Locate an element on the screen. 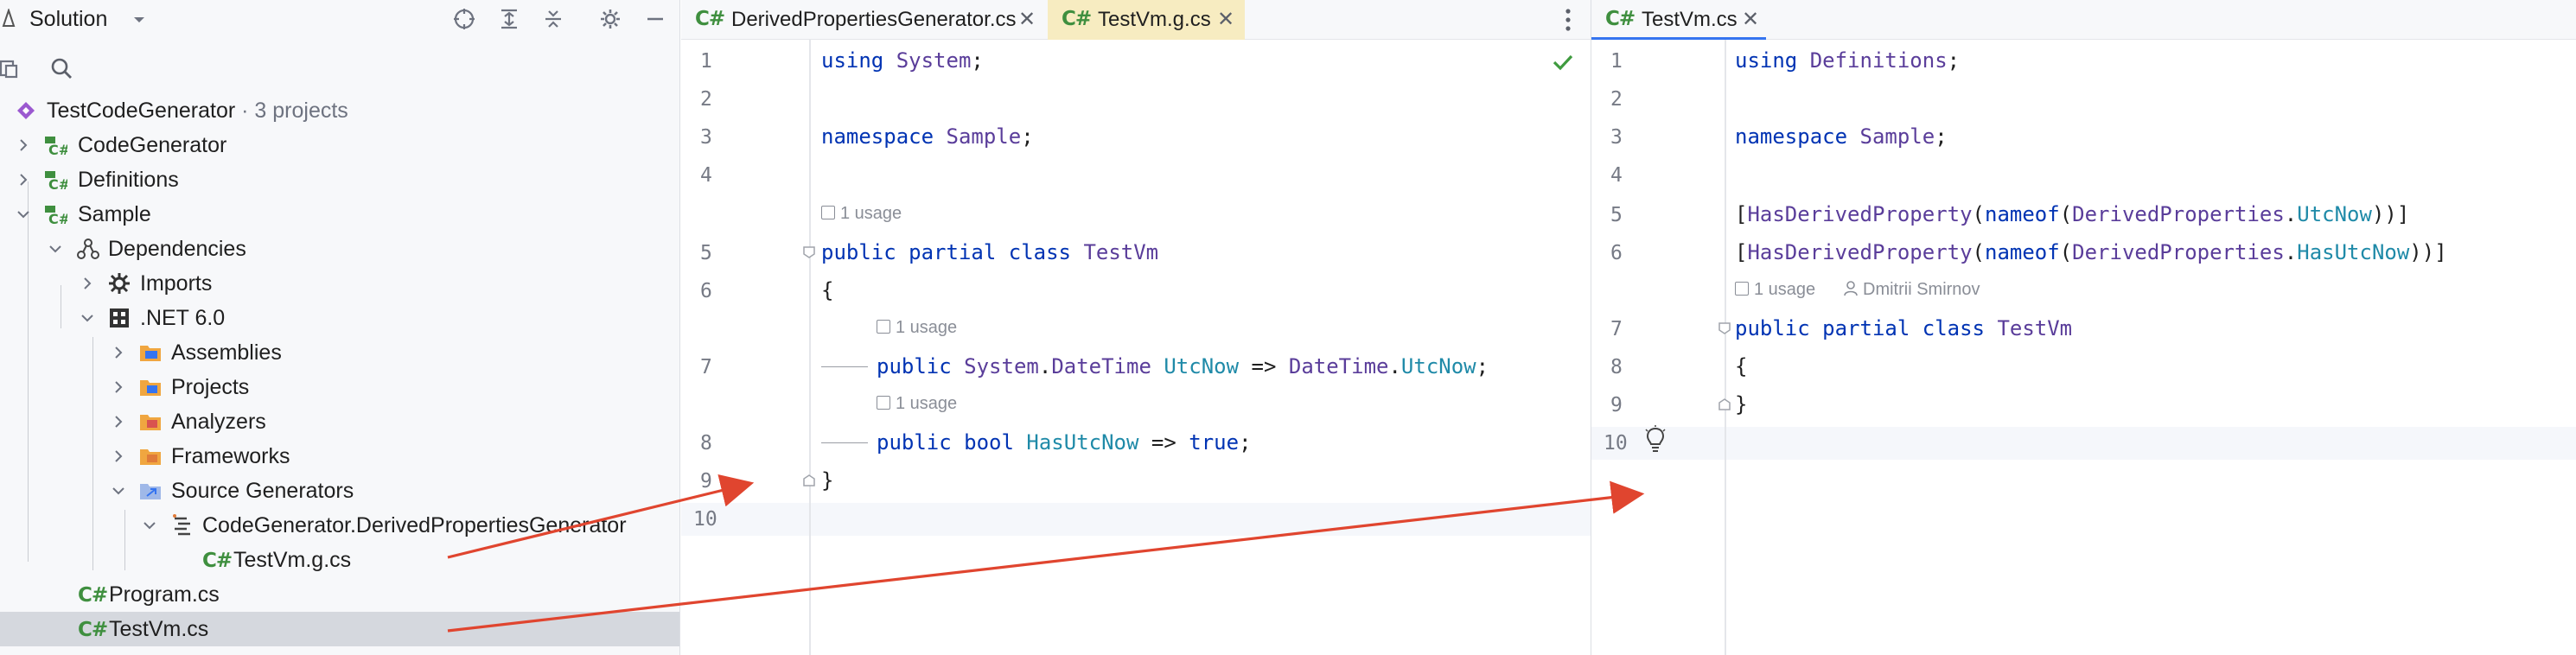 Image resolution: width=2576 pixels, height=655 pixels. tree-item-projects: Projects is located at coordinates (339, 387).